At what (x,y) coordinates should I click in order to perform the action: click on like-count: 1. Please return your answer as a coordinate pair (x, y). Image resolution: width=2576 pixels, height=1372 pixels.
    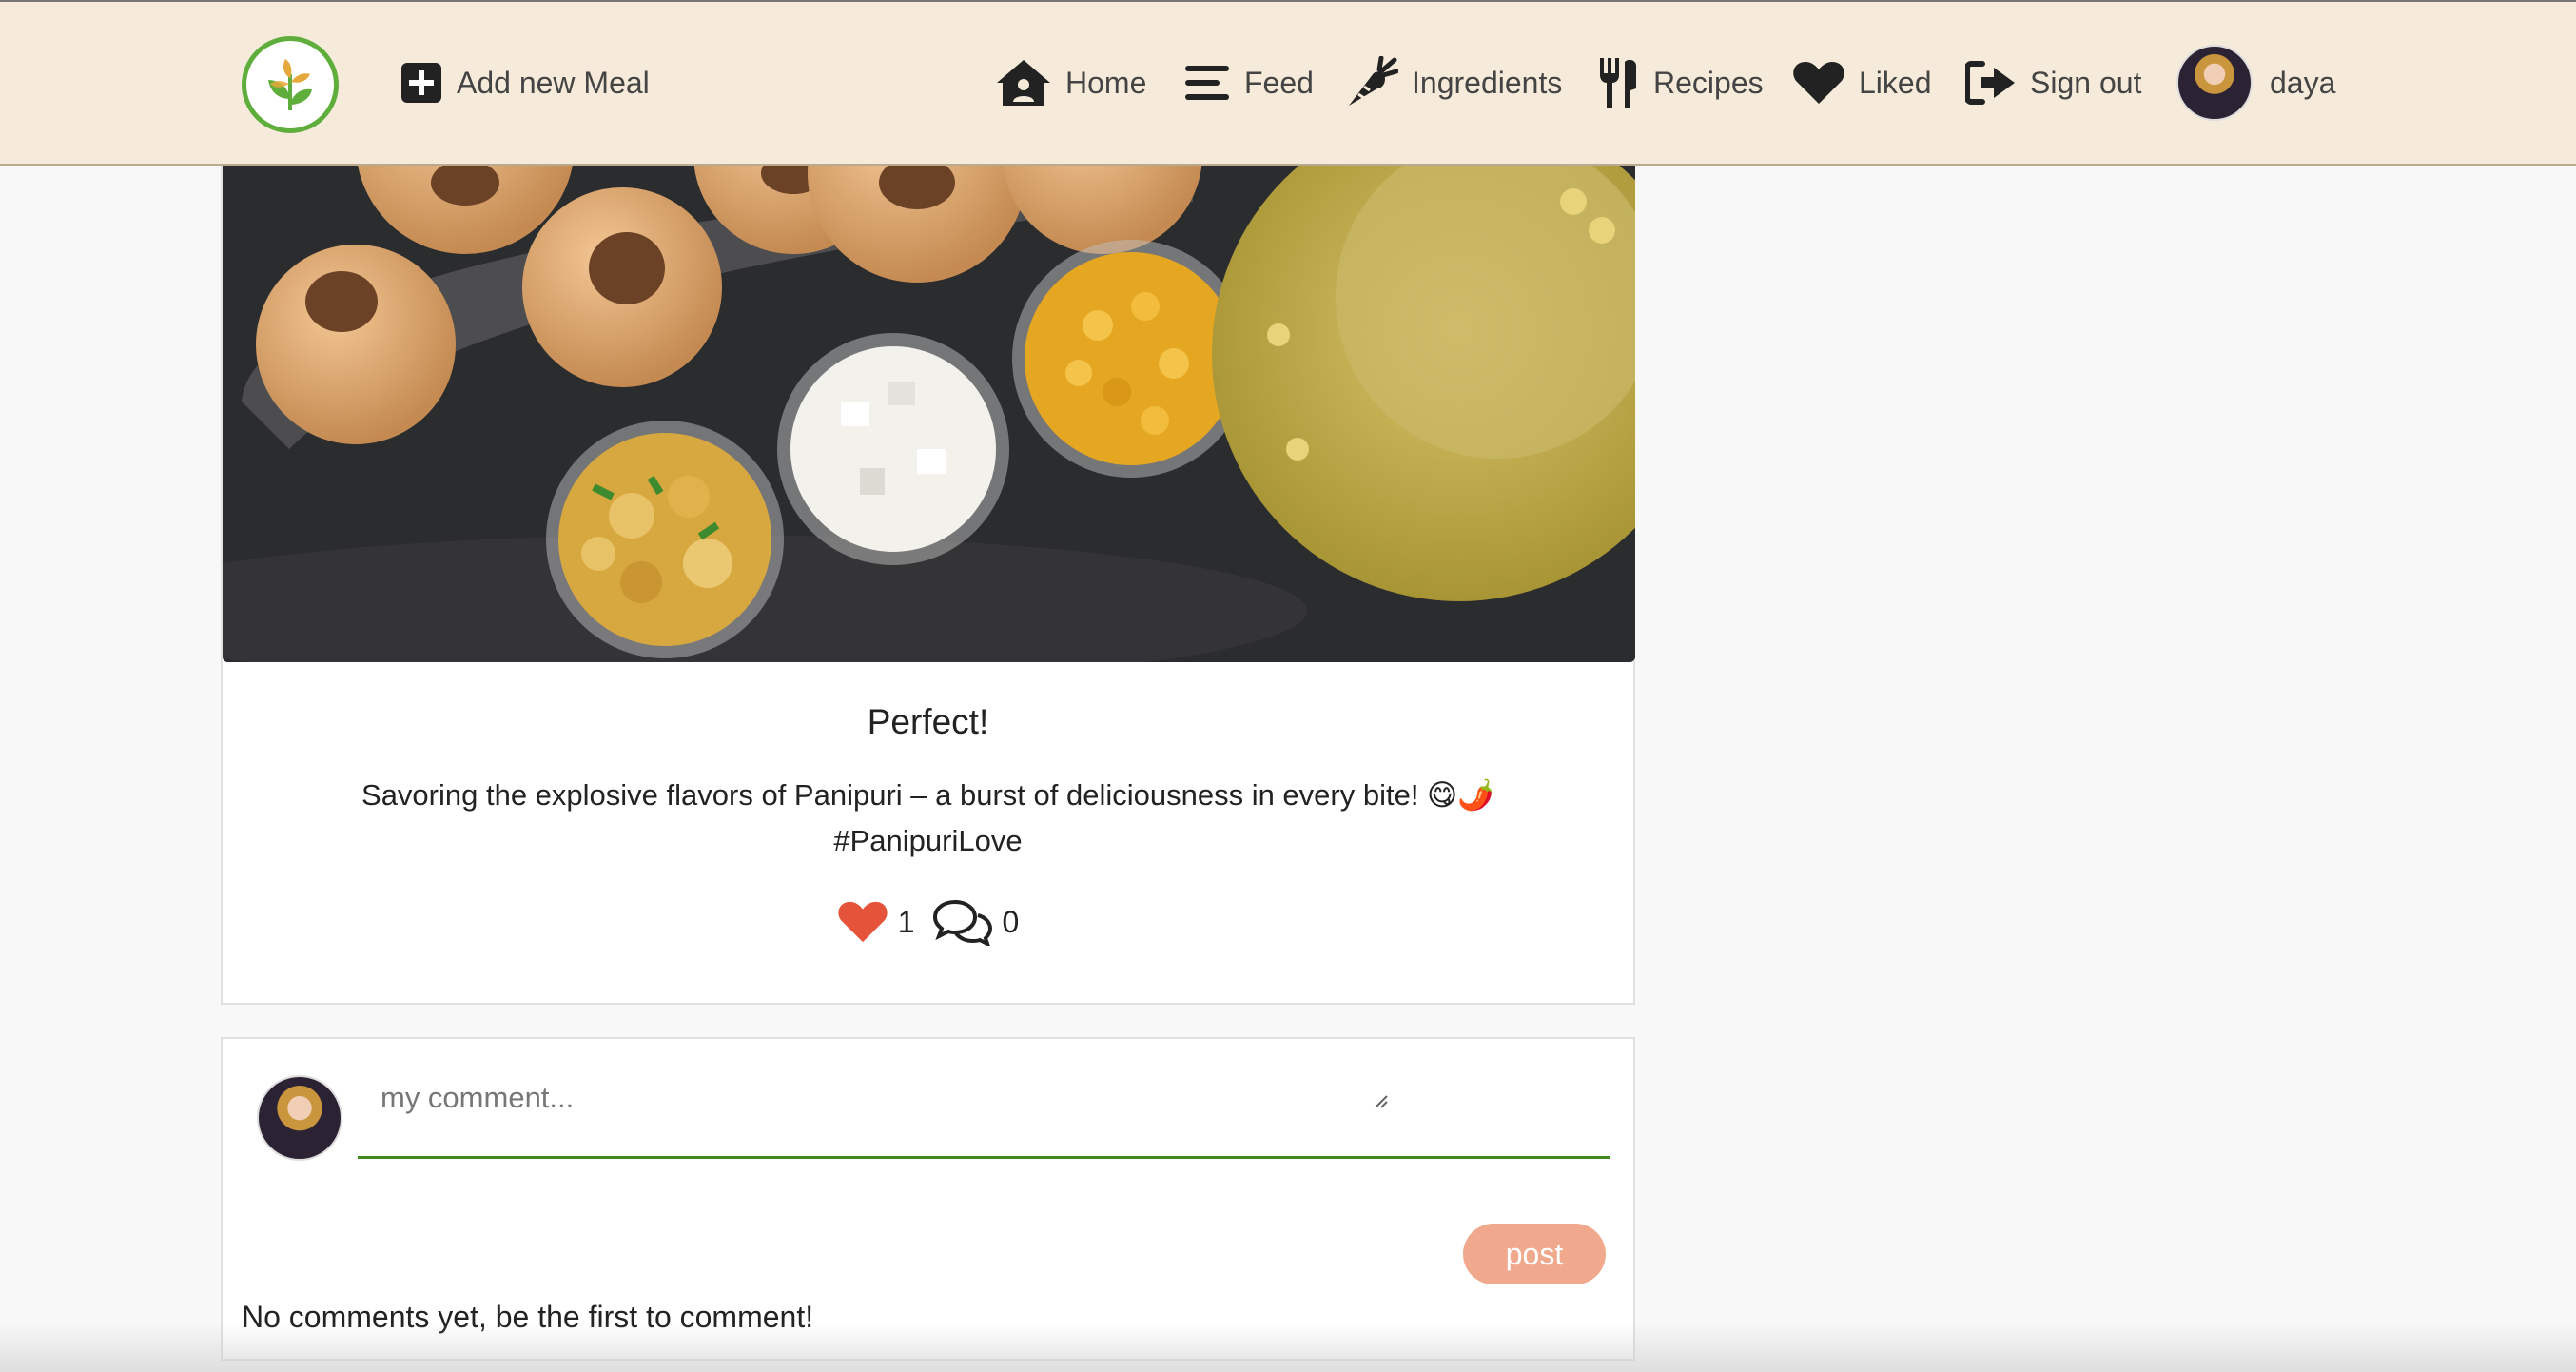
    Looking at the image, I should click on (906, 921).